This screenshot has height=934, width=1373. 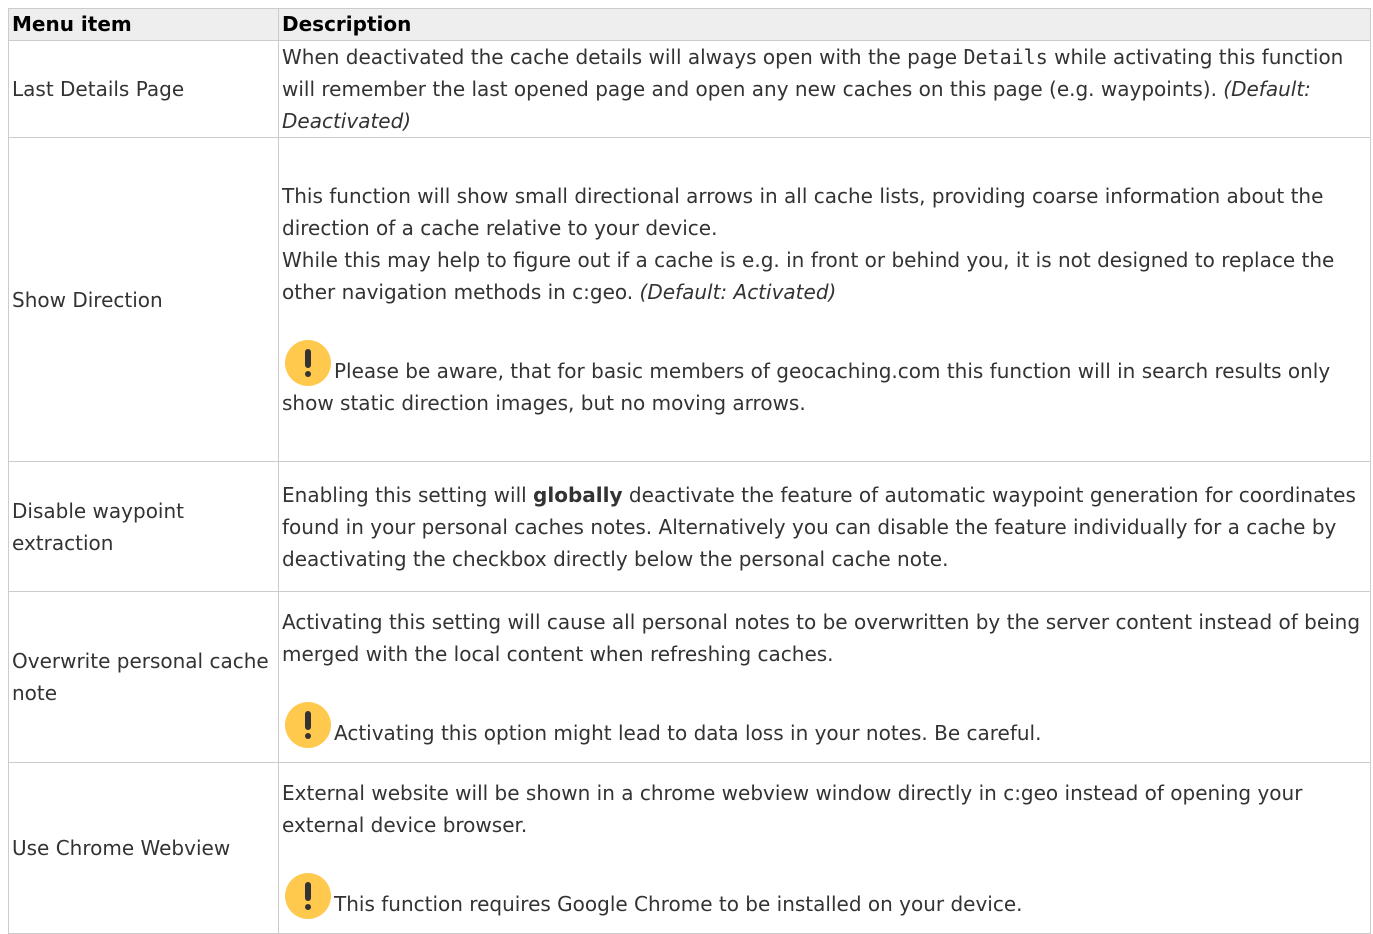 I want to click on menu-item-show-direction: Show Direction, so click(x=143, y=299).